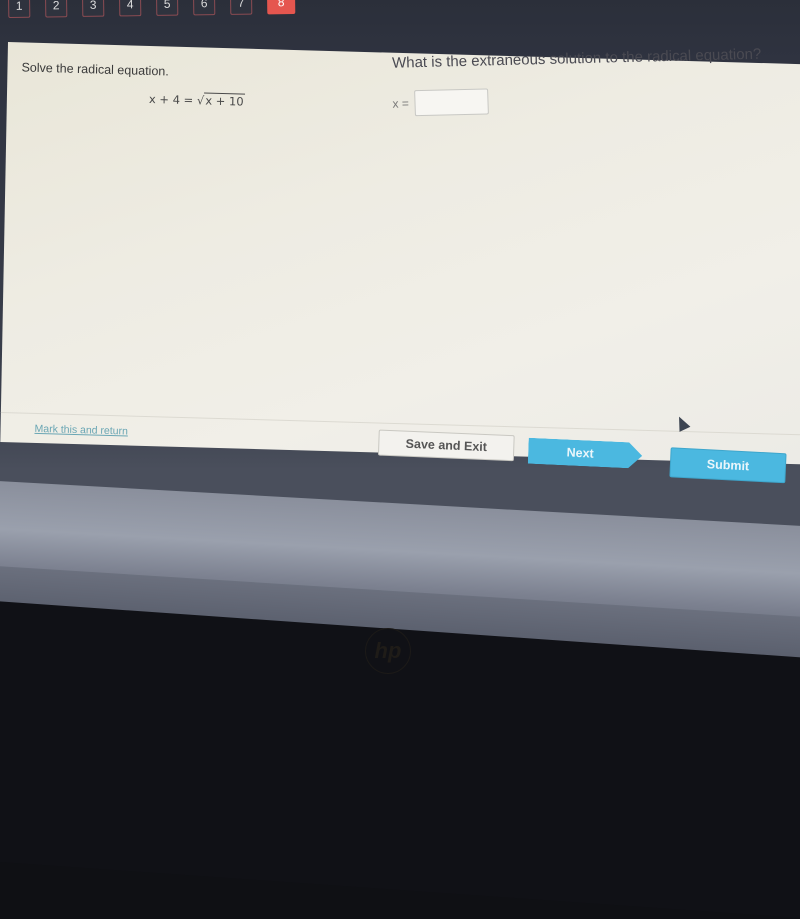 Image resolution: width=800 pixels, height=919 pixels. What do you see at coordinates (241, 7) in the screenshot?
I see `question-tab-7: 7` at bounding box center [241, 7].